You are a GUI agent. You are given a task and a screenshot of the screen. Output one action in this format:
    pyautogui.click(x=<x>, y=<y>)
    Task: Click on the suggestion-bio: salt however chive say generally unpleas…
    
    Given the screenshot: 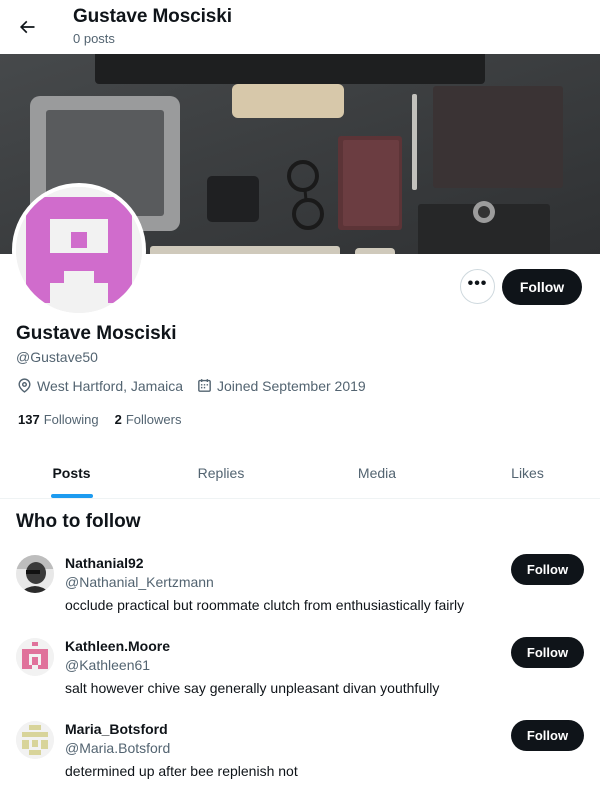 What is the action you would take?
    pyautogui.click(x=252, y=688)
    